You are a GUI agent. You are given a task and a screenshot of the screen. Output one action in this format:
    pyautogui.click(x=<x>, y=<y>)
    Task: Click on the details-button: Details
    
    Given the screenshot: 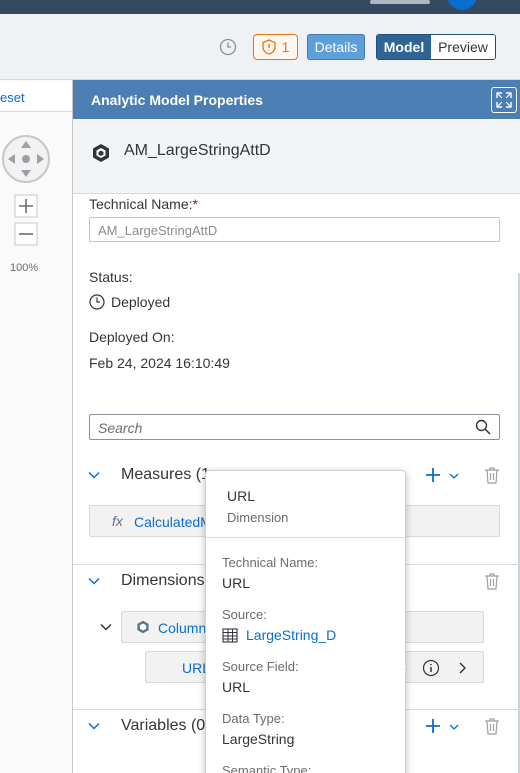 What is the action you would take?
    pyautogui.click(x=336, y=47)
    